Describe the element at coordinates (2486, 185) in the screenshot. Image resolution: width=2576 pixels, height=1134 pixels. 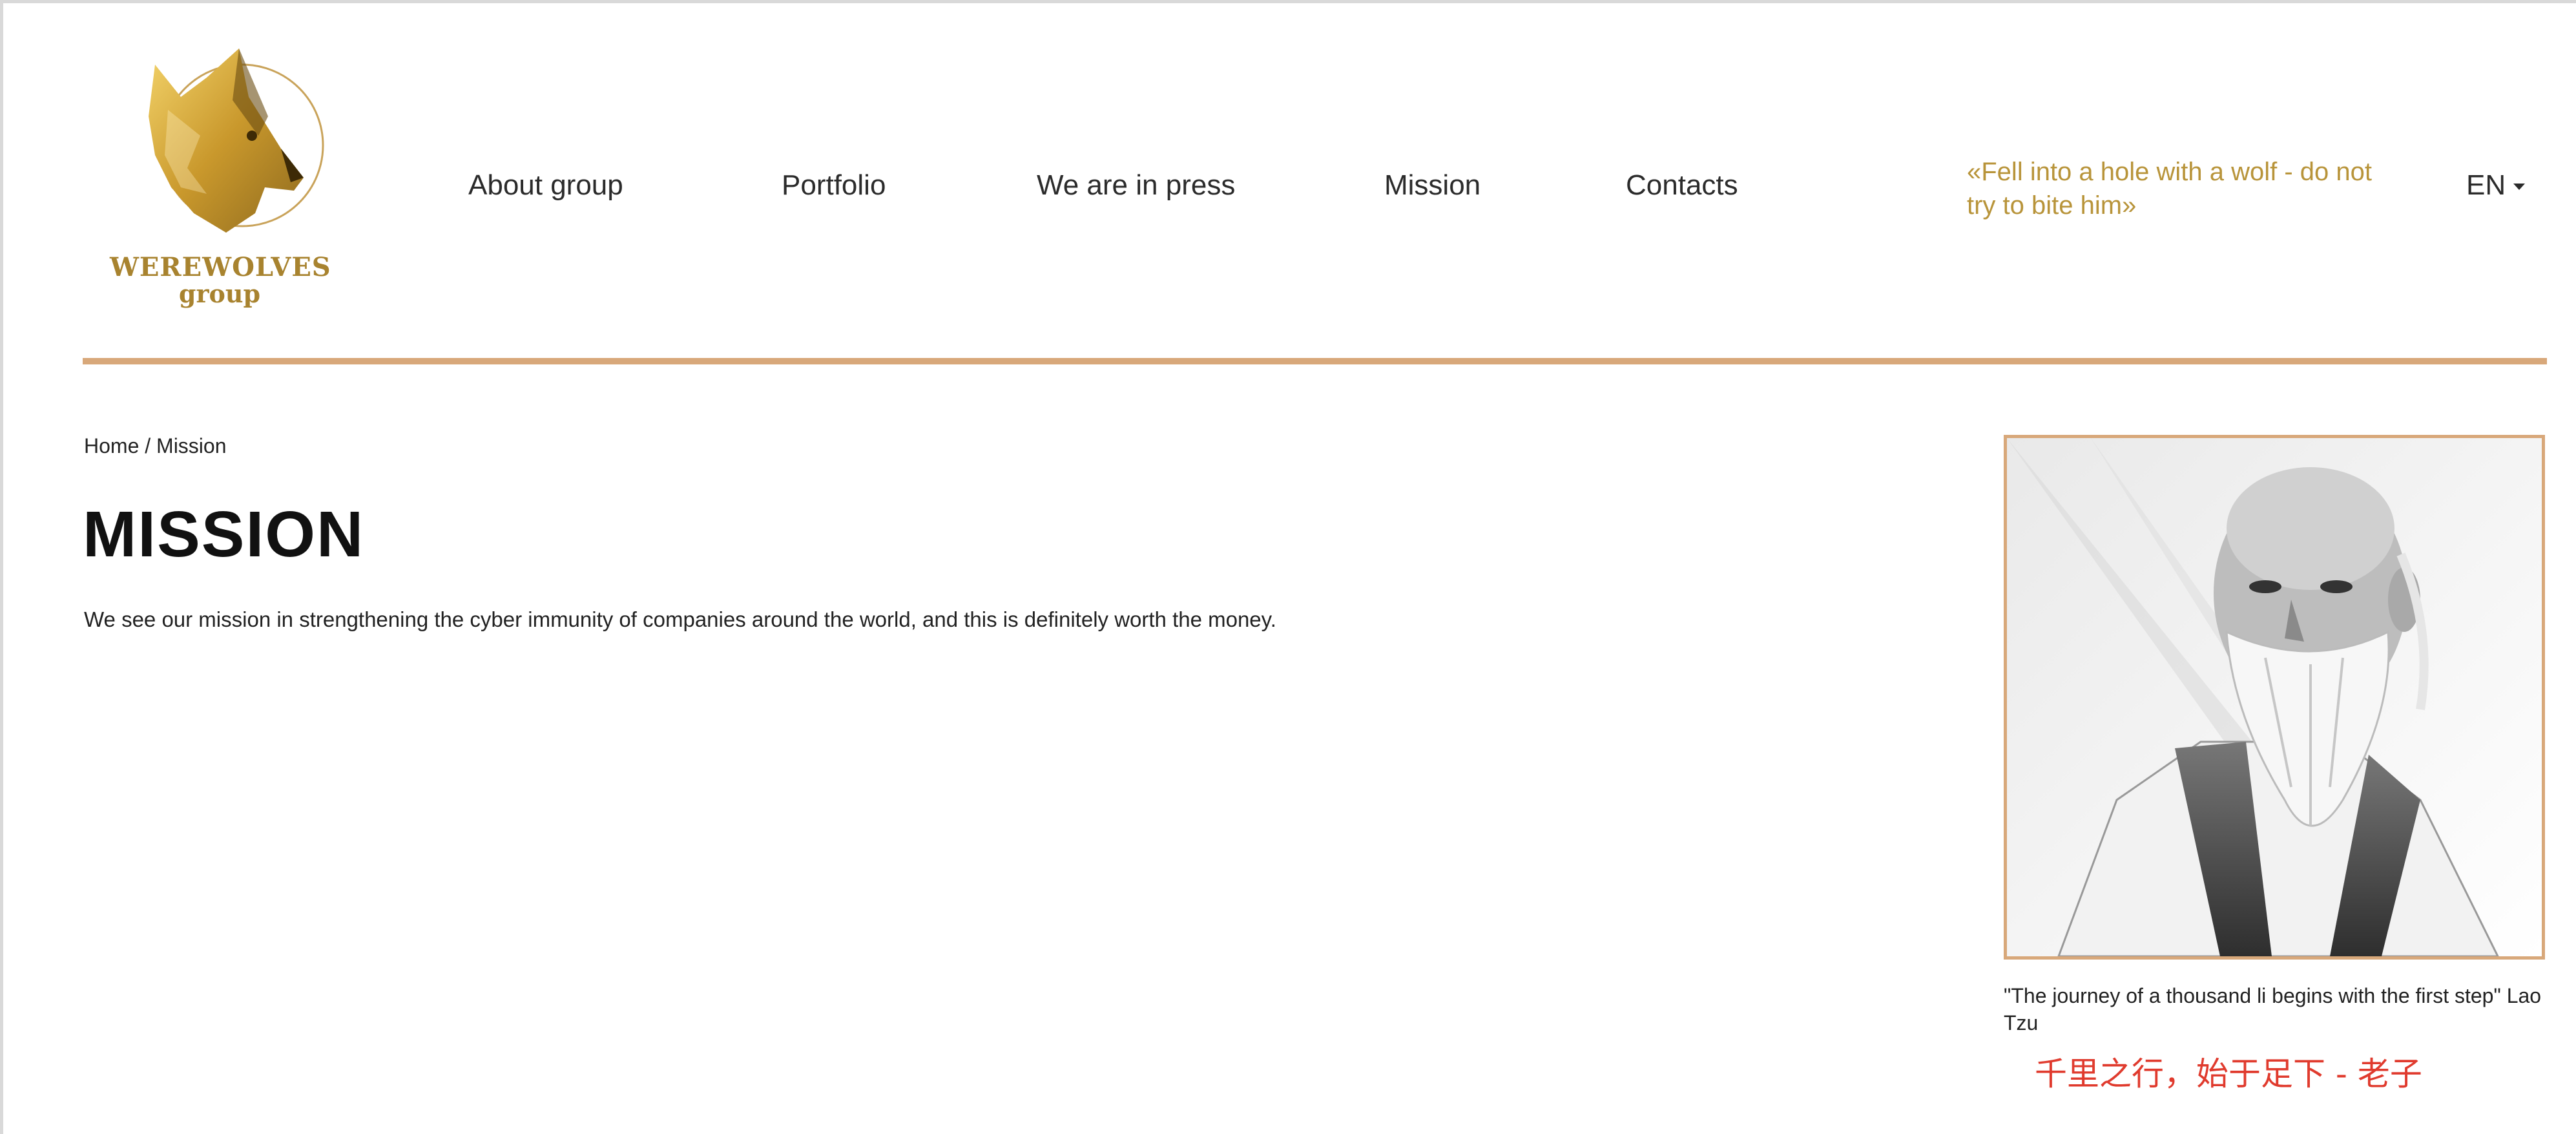
I see `language-label: EN` at that location.